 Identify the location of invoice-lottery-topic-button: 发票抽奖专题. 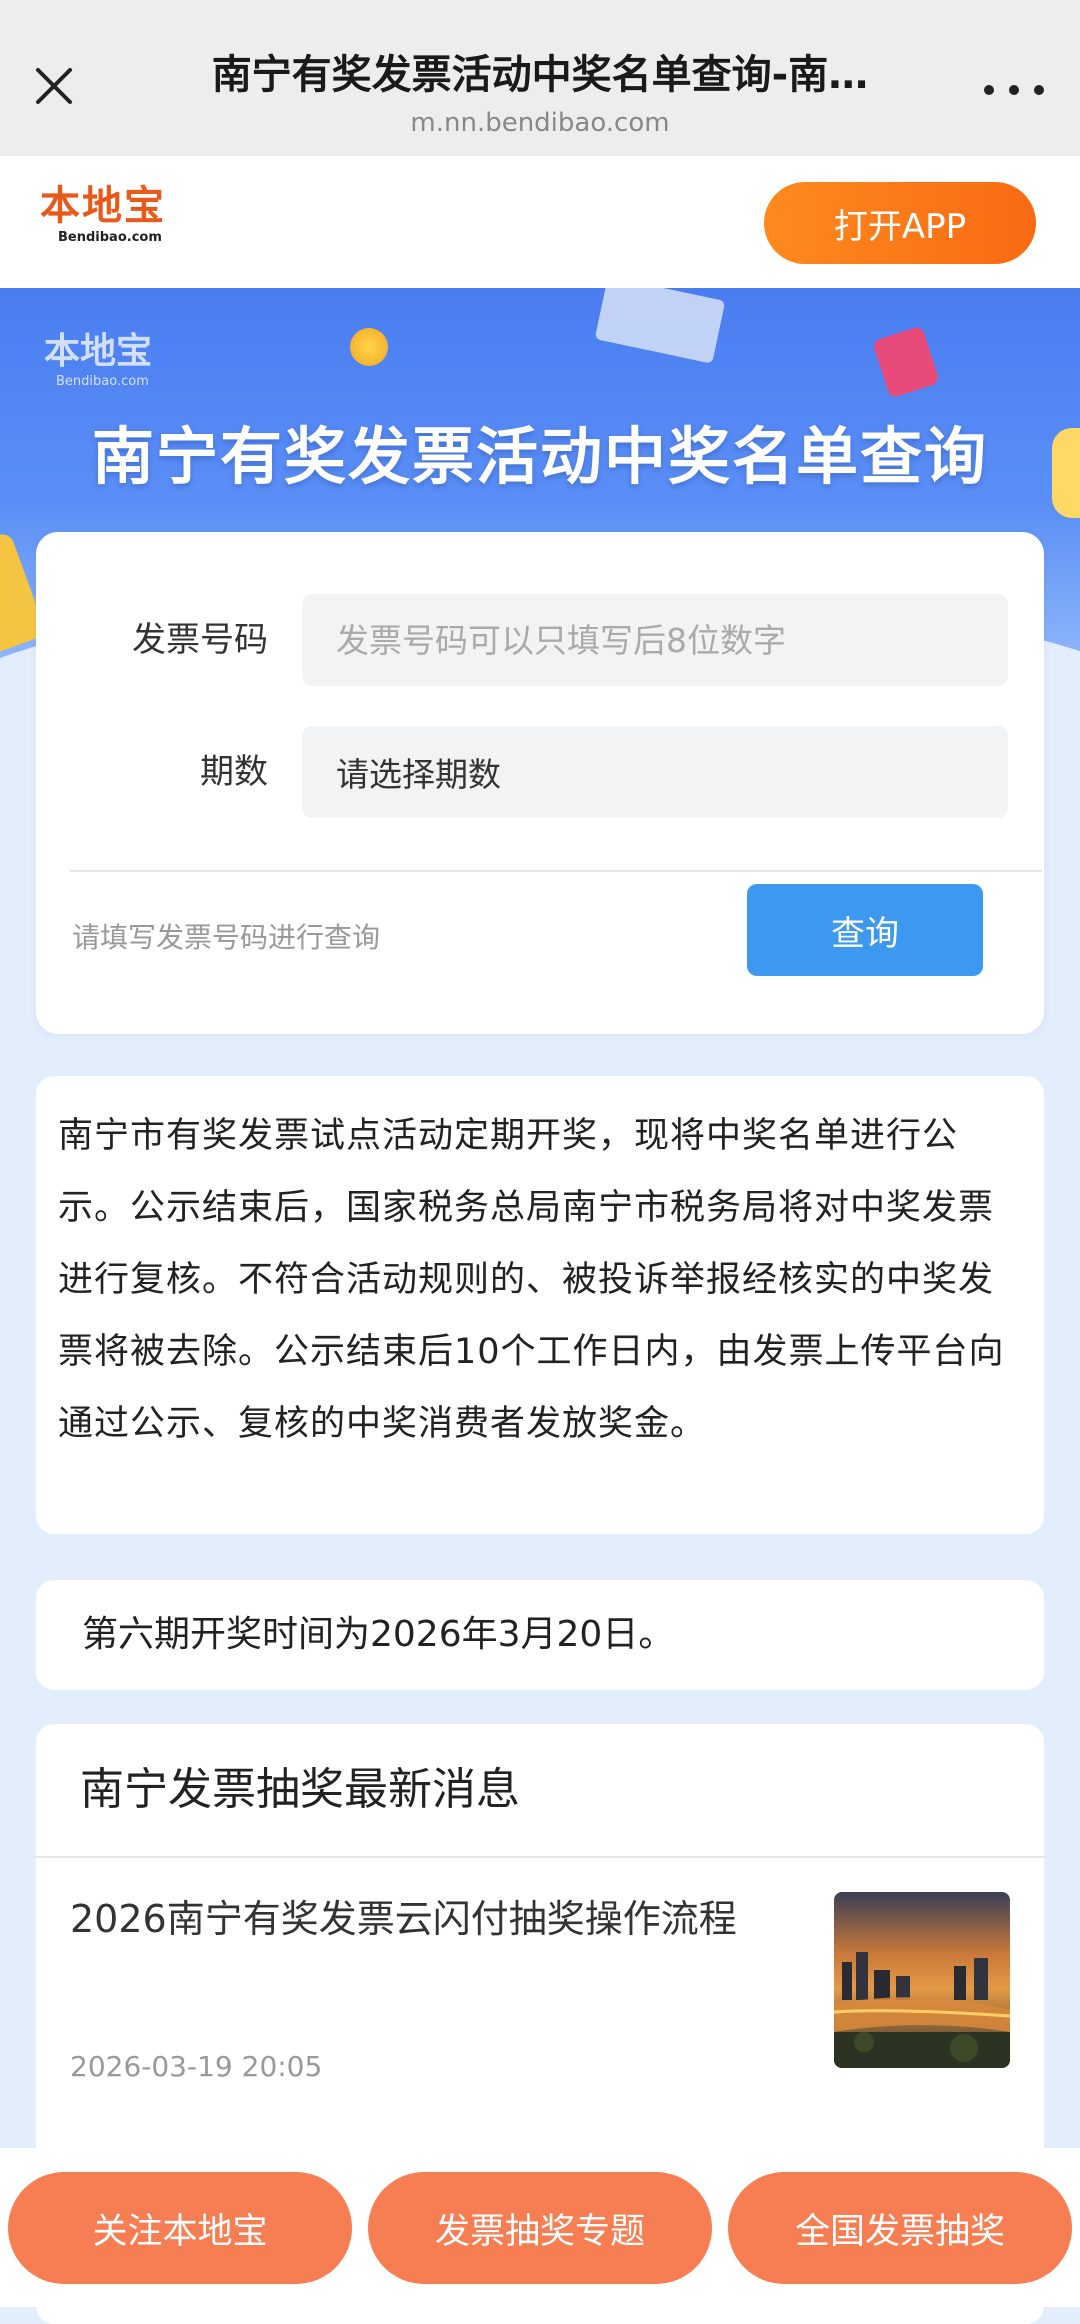
(540, 2228).